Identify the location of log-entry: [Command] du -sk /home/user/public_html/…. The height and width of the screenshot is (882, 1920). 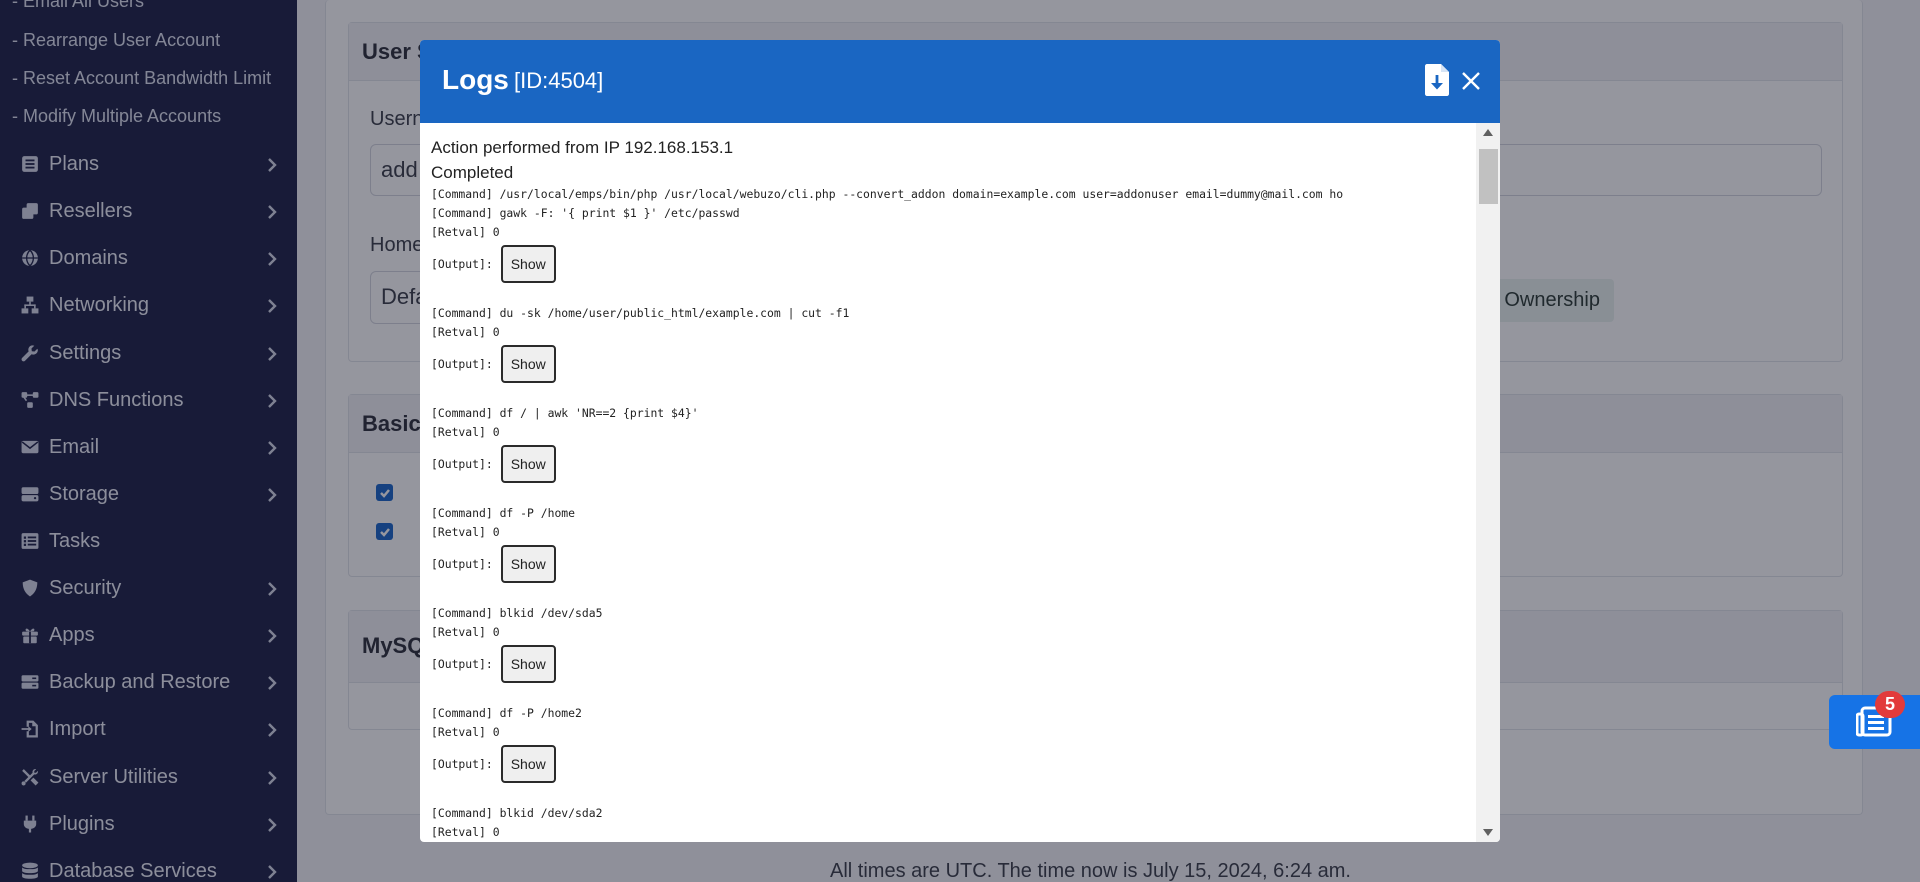
(948, 354).